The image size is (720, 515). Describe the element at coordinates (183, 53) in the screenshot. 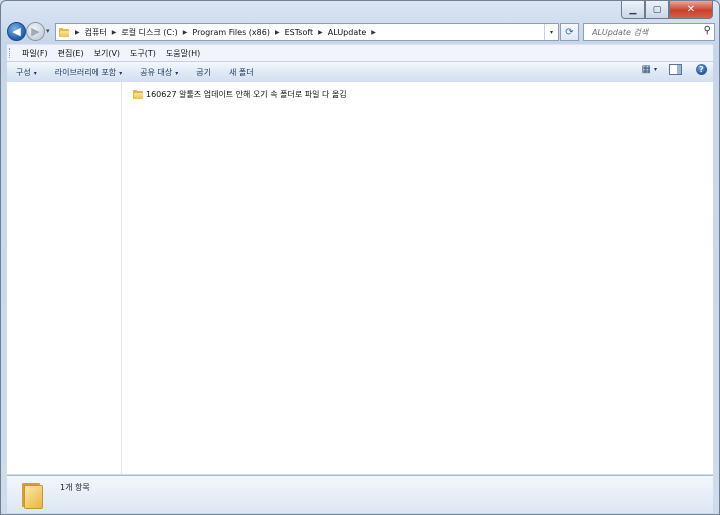

I see `menu-help: 도움말(H)` at that location.